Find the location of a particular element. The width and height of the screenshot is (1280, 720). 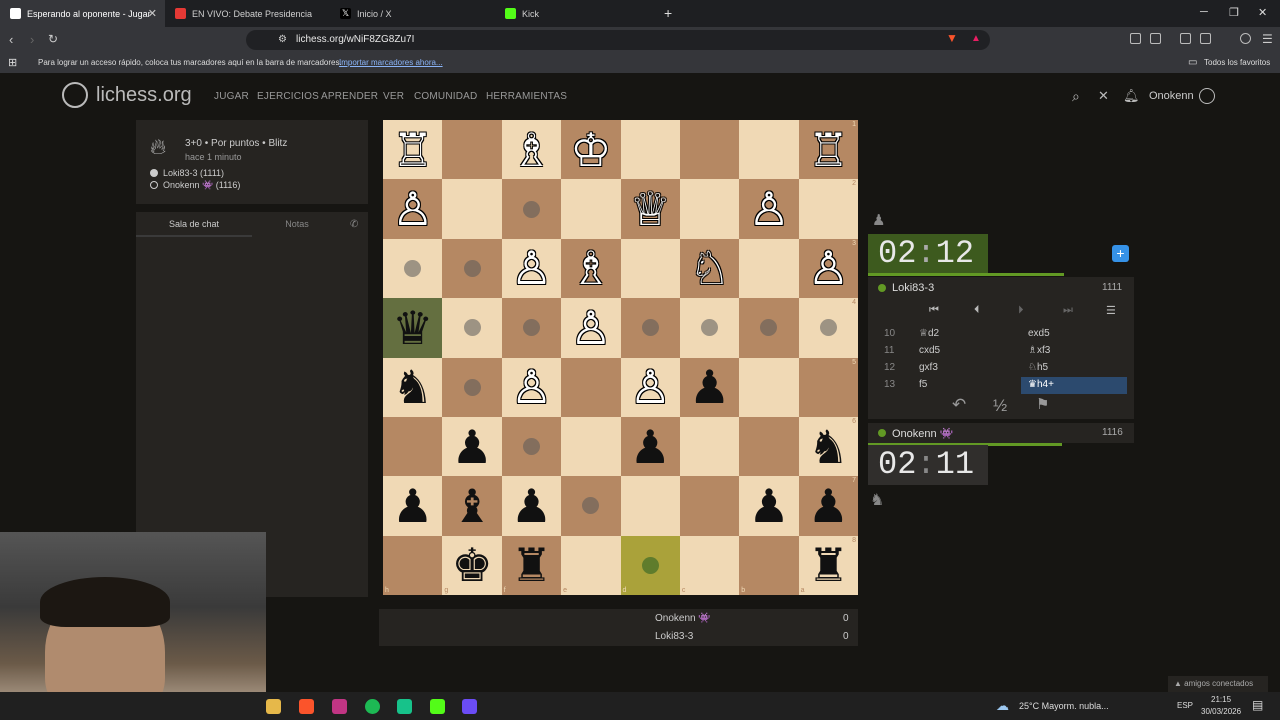

white-knight-icon: ♘ is located at coordinates (709, 268).